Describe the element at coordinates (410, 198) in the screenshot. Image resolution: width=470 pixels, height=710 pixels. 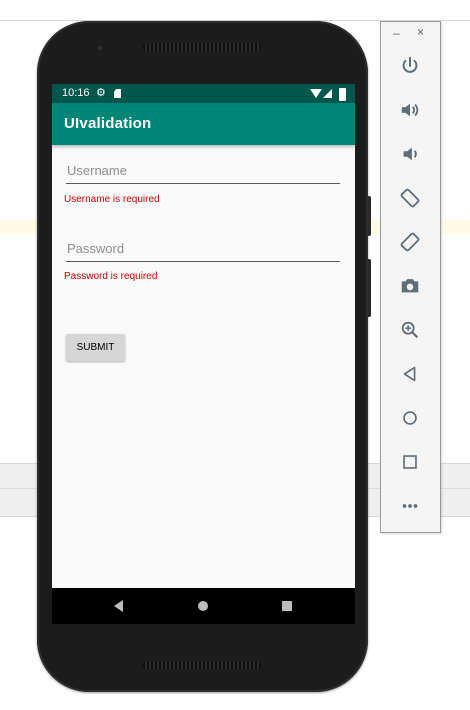
I see `rotate-left-icon` at that location.